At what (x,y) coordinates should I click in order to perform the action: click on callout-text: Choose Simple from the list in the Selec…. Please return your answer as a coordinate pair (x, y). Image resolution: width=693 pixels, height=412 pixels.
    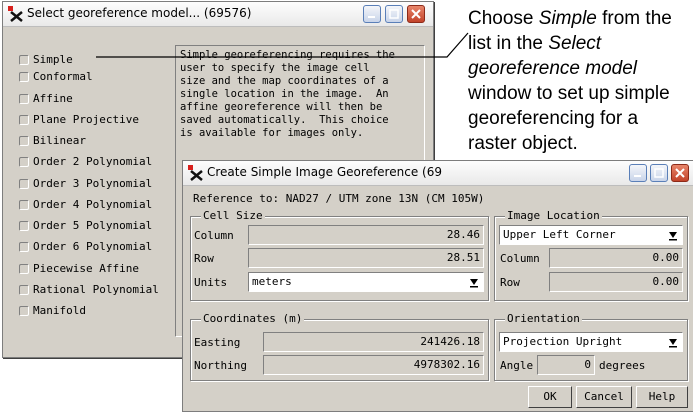
    Looking at the image, I should click on (579, 81).